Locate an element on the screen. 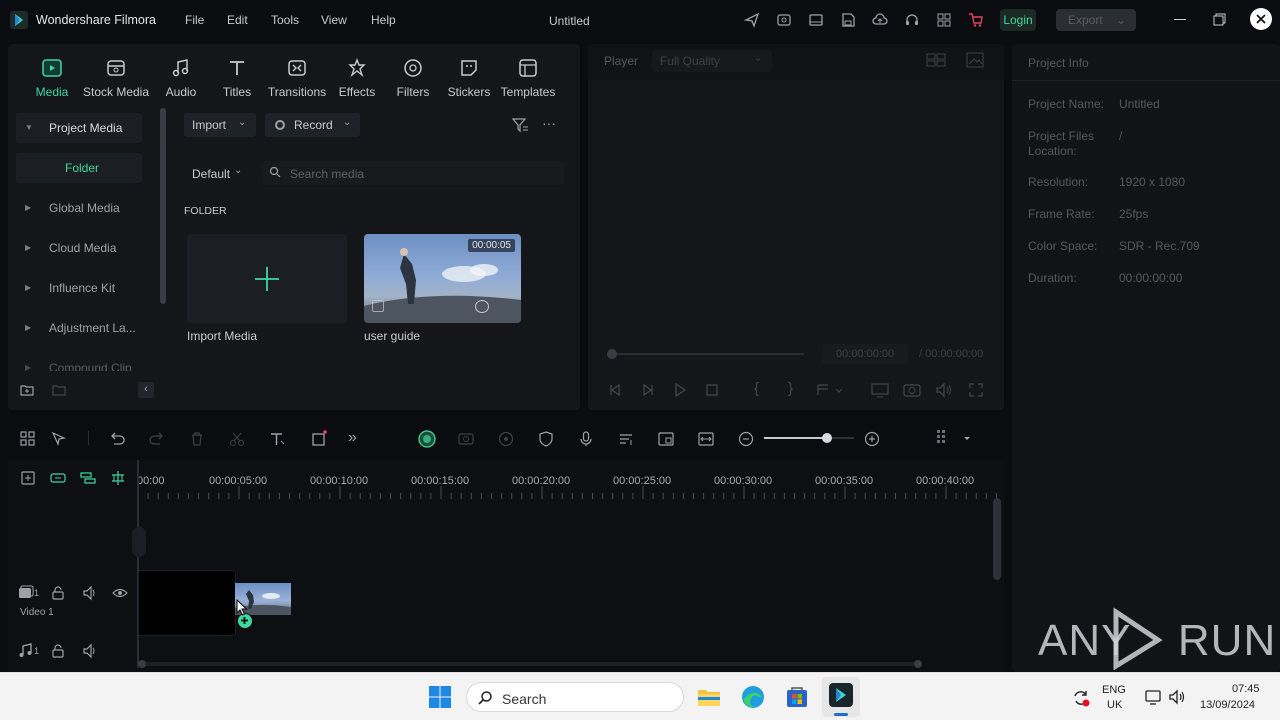  hscroll-left-handle is located at coordinates (142, 664).